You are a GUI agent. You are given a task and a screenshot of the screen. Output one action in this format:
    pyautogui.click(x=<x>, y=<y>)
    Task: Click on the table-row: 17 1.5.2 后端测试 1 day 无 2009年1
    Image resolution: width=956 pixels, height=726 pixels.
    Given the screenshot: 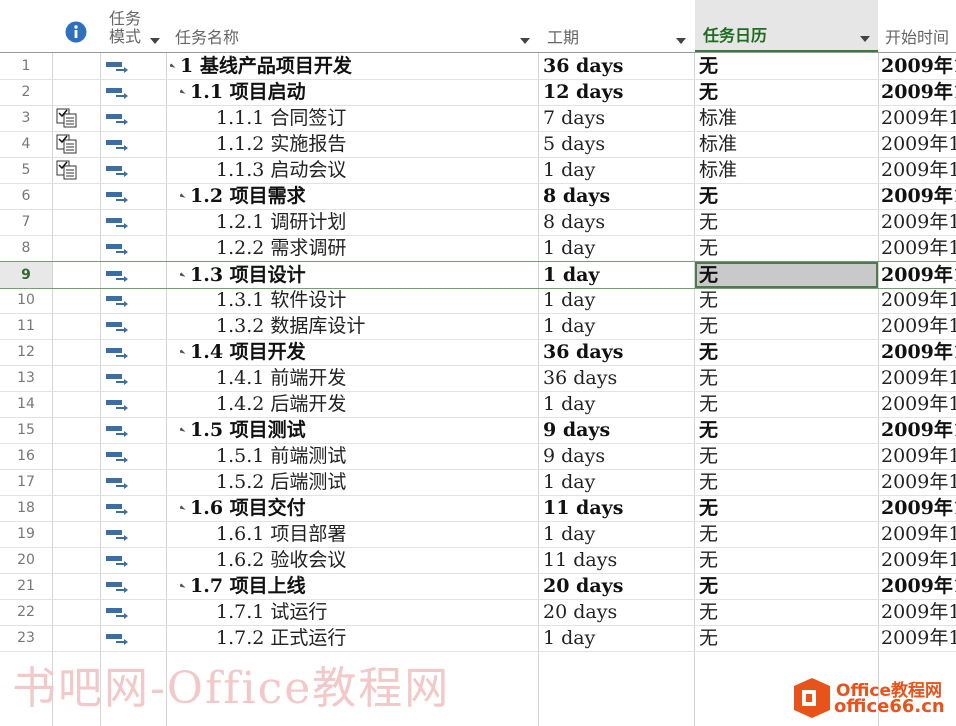 What is the action you would take?
    pyautogui.click(x=478, y=482)
    